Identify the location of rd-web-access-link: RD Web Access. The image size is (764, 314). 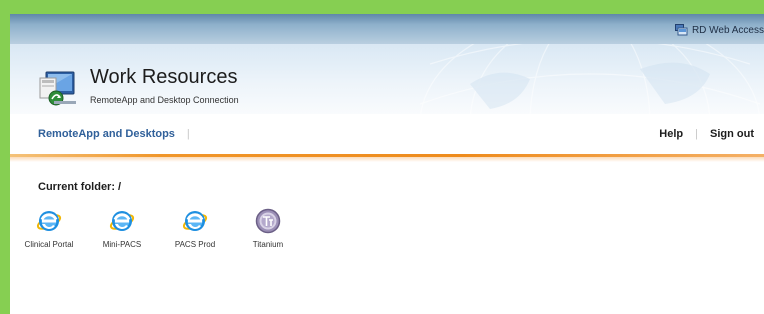
(719, 30).